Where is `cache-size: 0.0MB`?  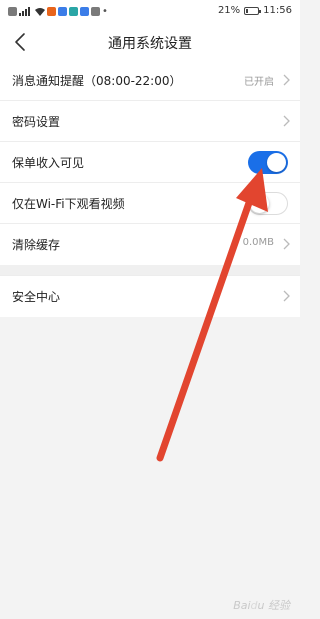
cache-size: 0.0MB is located at coordinates (258, 242).